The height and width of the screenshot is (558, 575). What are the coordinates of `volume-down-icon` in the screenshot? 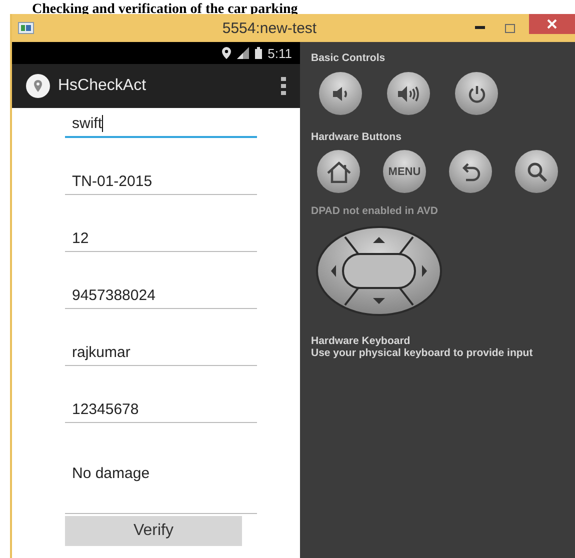 It's located at (341, 94).